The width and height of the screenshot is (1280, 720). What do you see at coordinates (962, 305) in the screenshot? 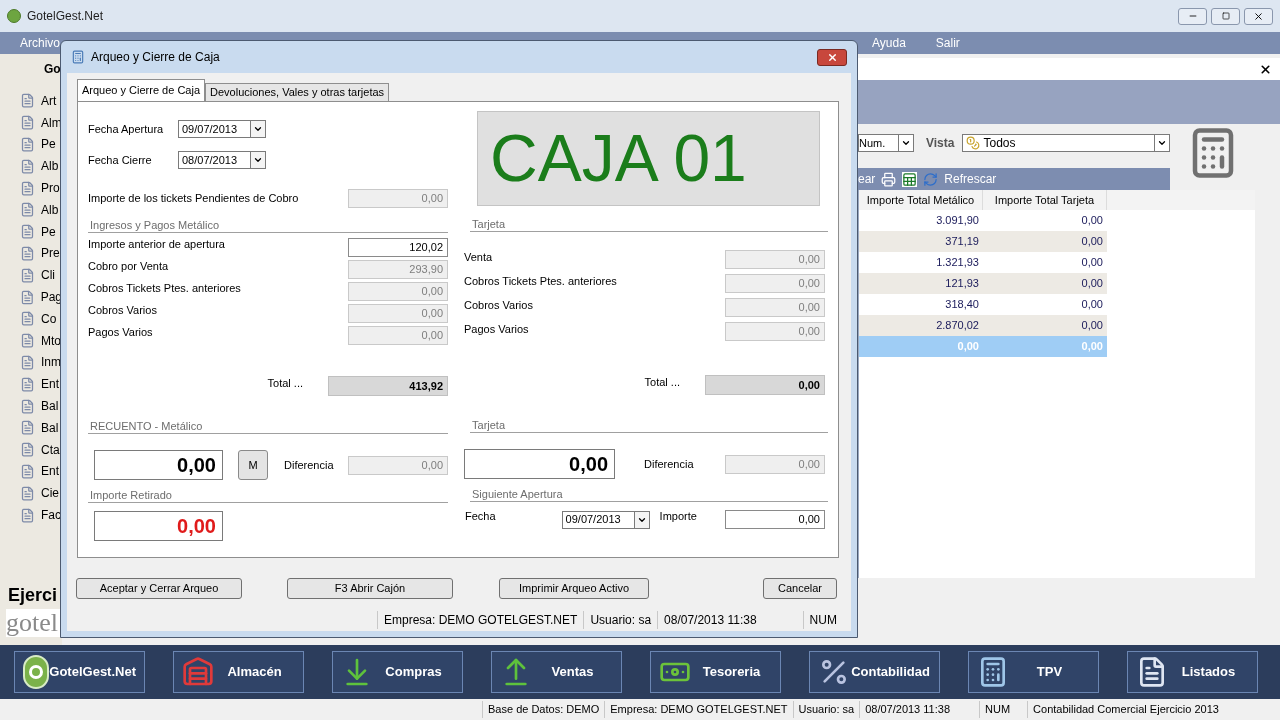
I see `table-cell-text: 318,40` at bounding box center [962, 305].